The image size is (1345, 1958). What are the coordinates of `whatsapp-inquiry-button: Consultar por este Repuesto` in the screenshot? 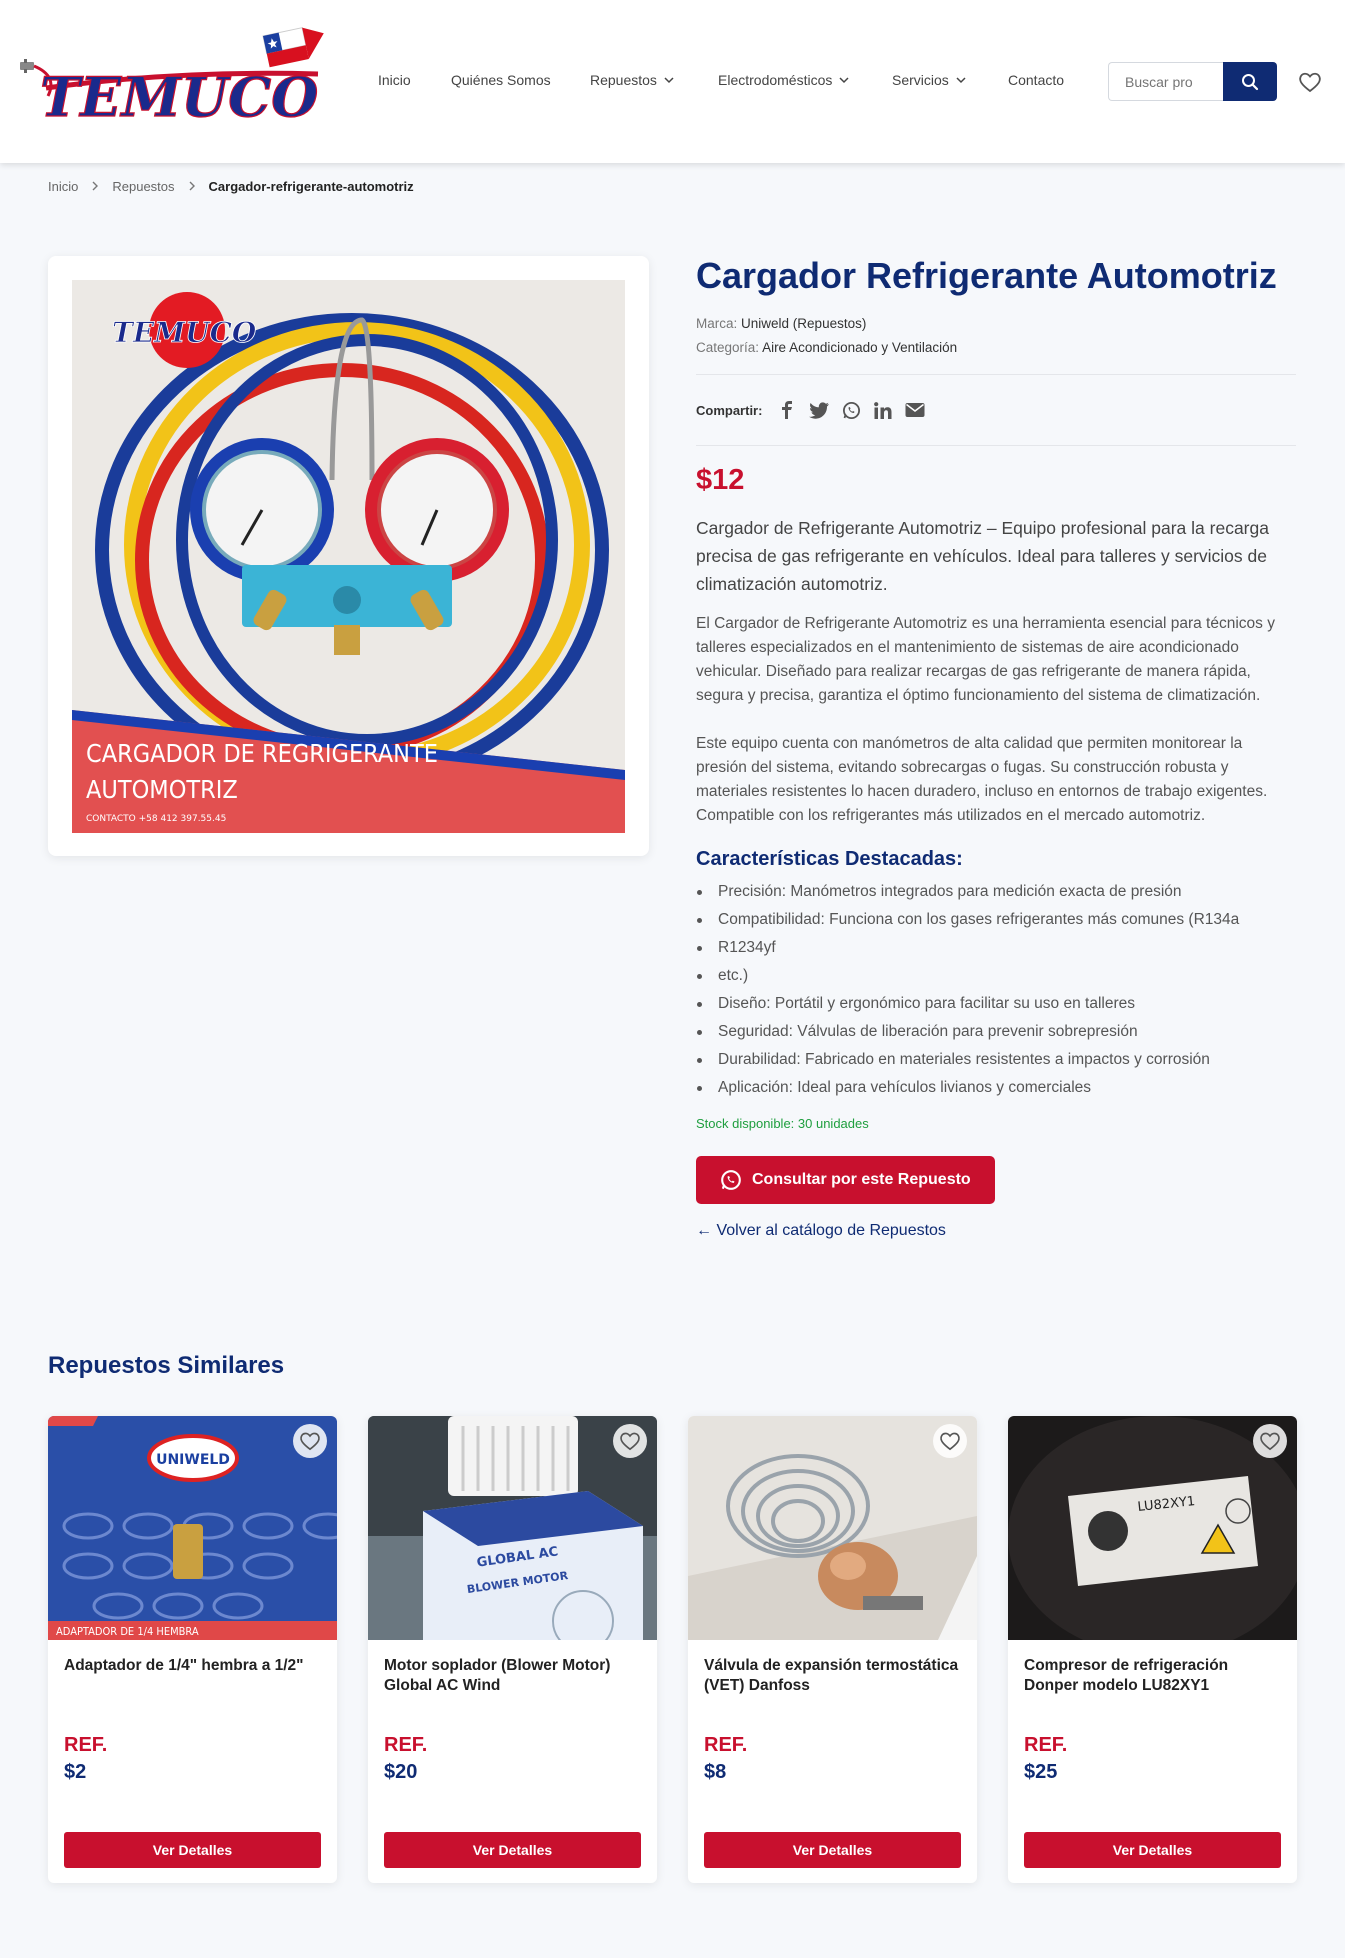 It's located at (845, 1180).